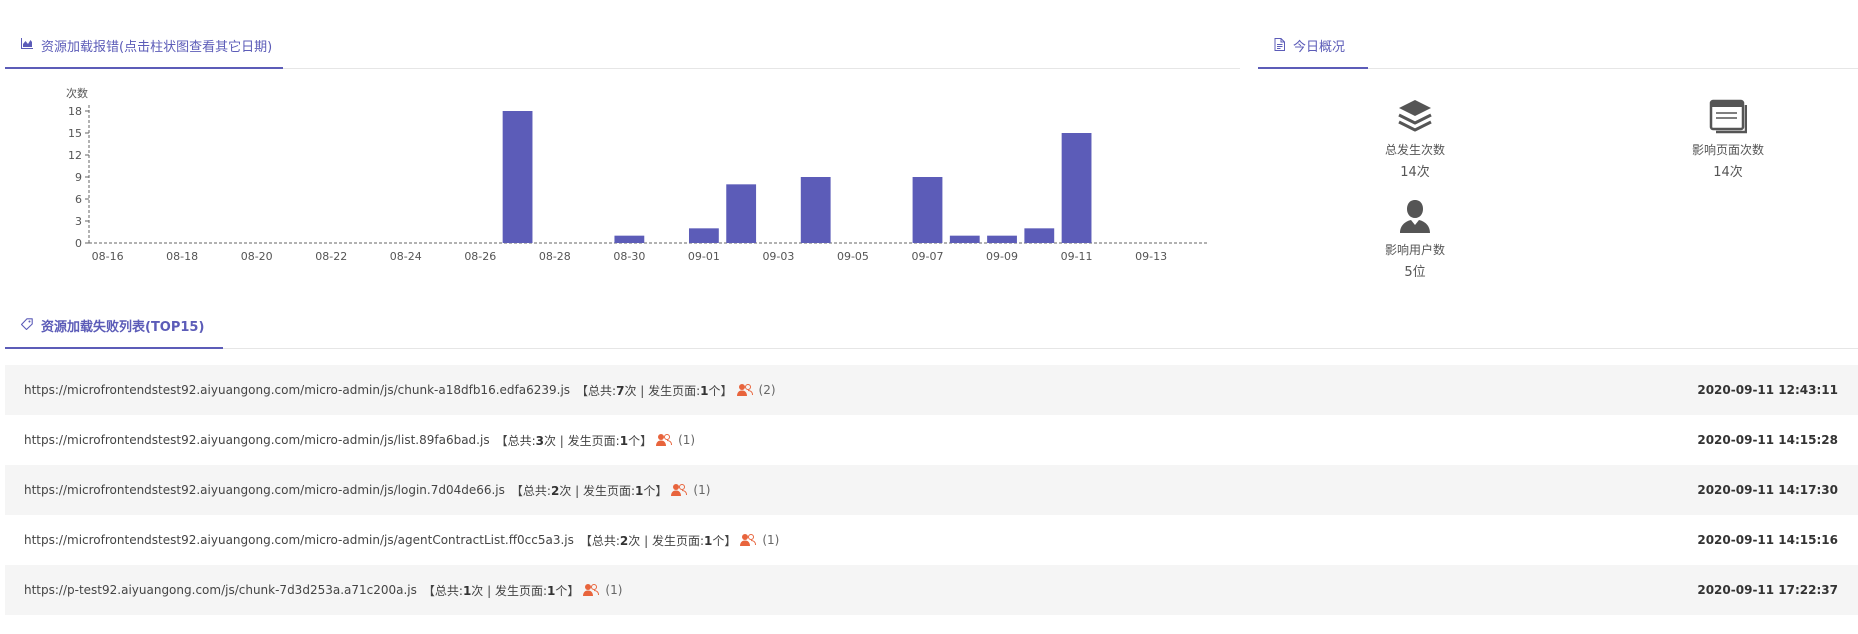 The width and height of the screenshot is (1858, 634). I want to click on failure-list-tab-label: 资源加载失败列表(TOP15), so click(123, 327).